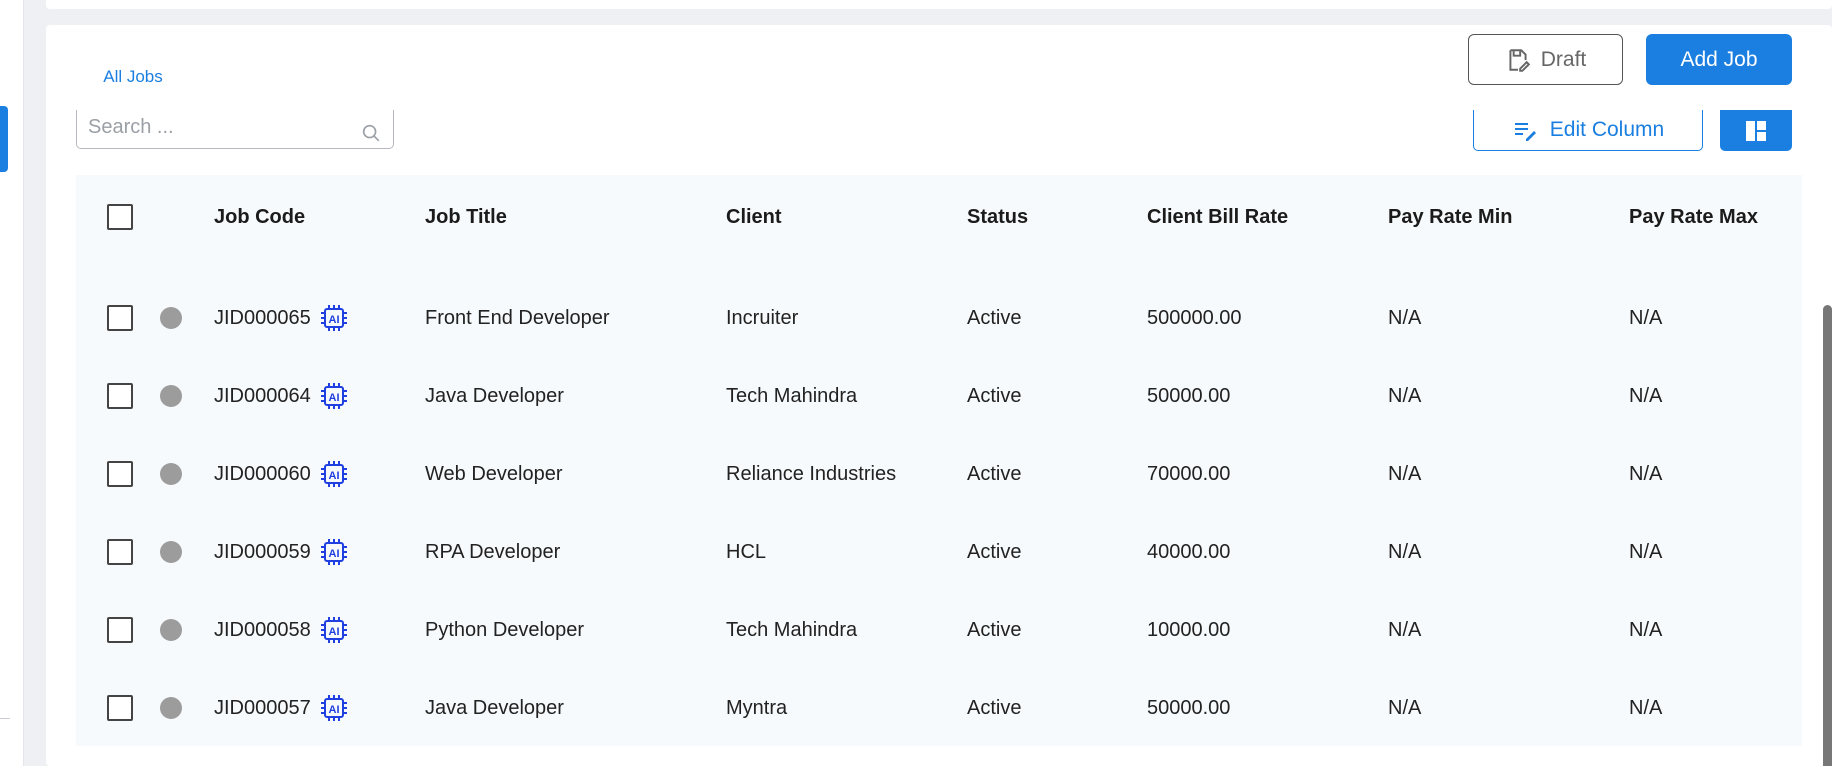  What do you see at coordinates (120, 217) in the screenshot?
I see `select-all-checkbox` at bounding box center [120, 217].